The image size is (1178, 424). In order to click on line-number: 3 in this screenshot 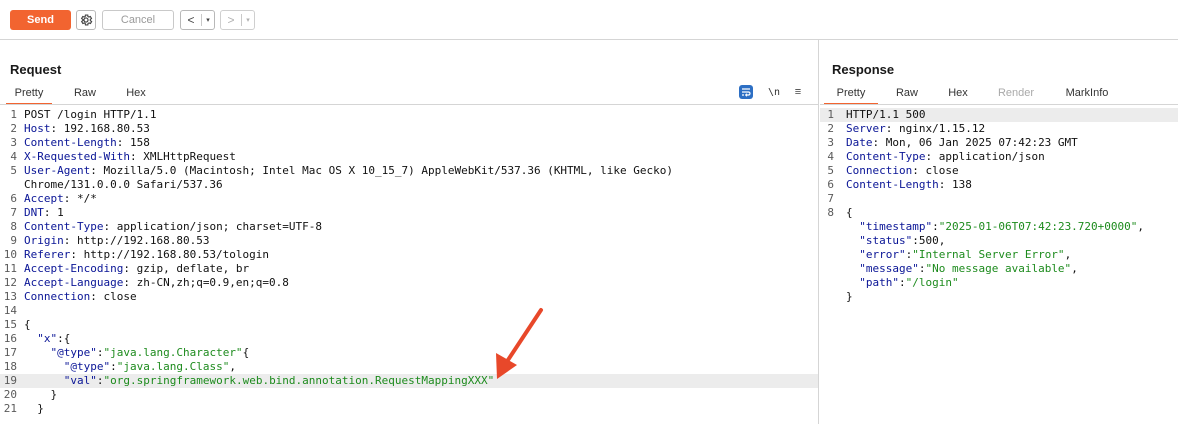, I will do `click(830, 142)`.